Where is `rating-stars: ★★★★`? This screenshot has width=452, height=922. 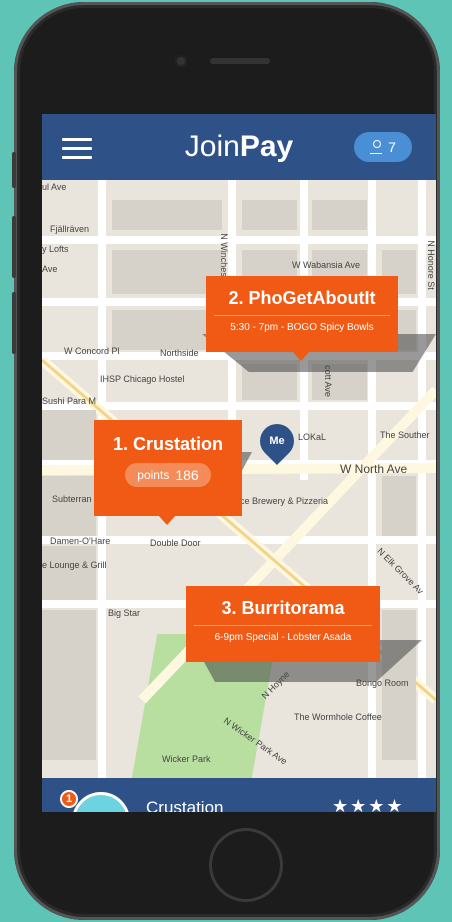
rating-stars: ★★★★ is located at coordinates (368, 804).